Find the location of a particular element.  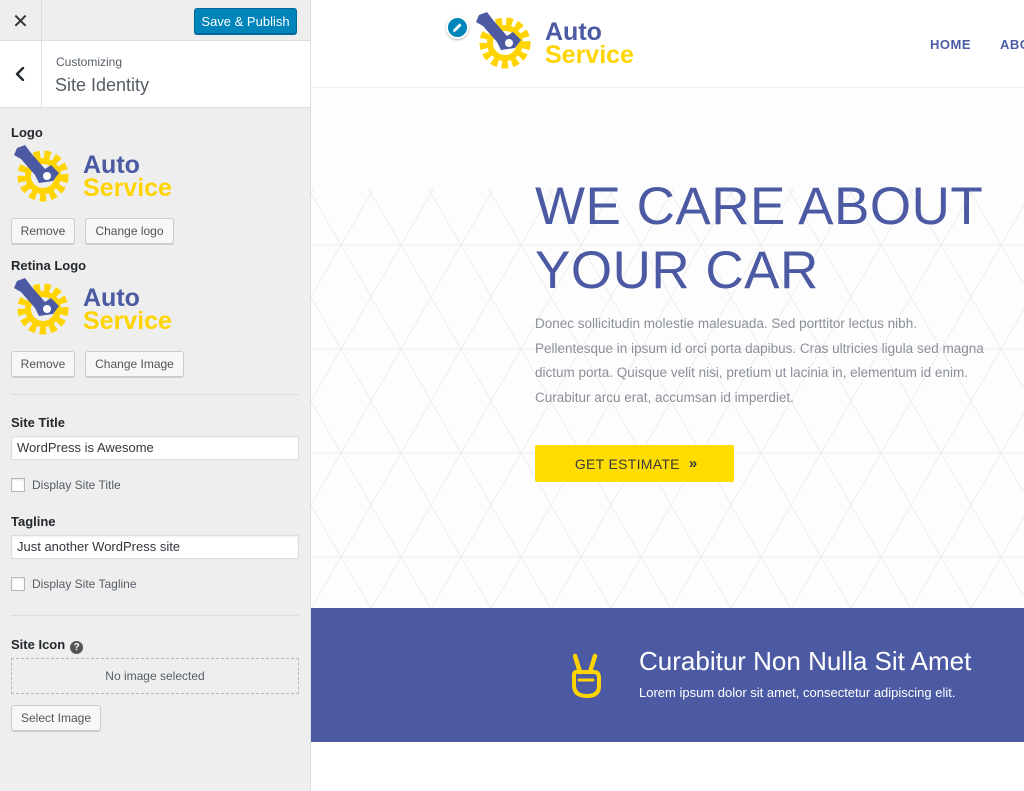

retina-logo-label: Retina Logo is located at coordinates (49, 265).